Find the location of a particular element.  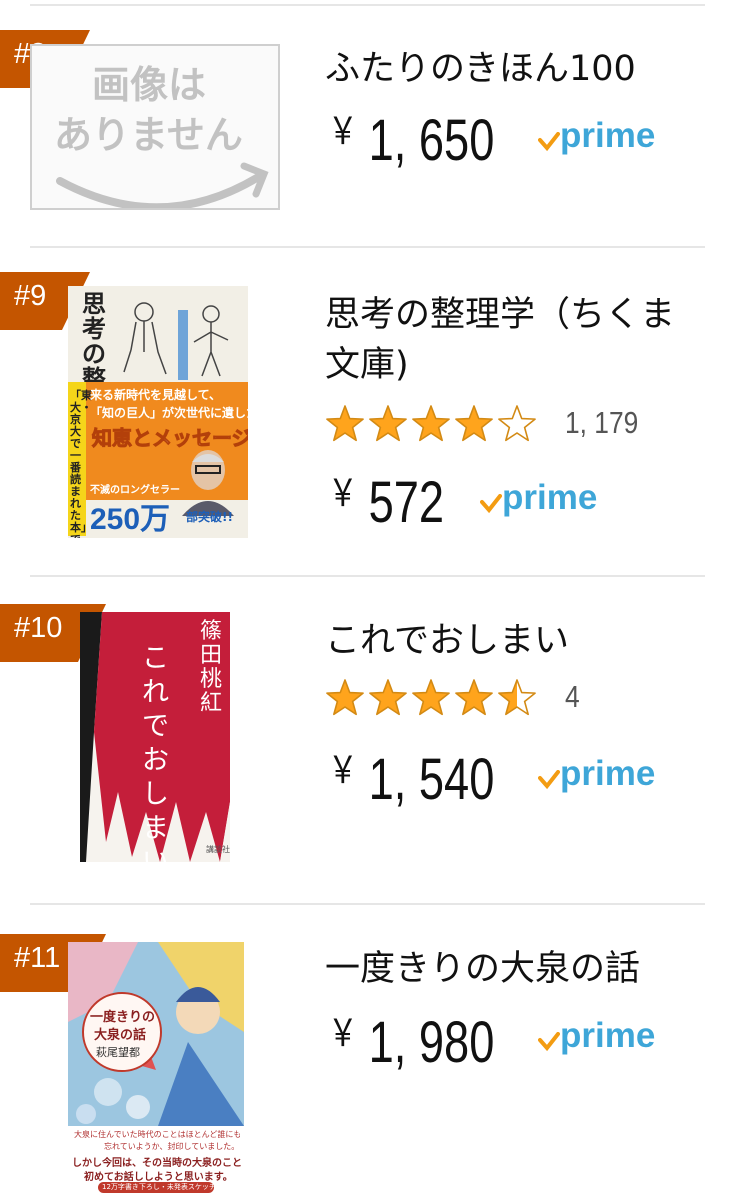

cover-illustration is located at coordinates (176, 341).